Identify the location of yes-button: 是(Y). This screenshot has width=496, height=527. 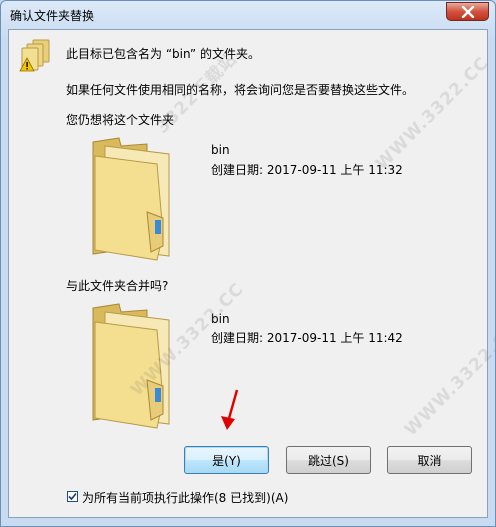
(226, 460).